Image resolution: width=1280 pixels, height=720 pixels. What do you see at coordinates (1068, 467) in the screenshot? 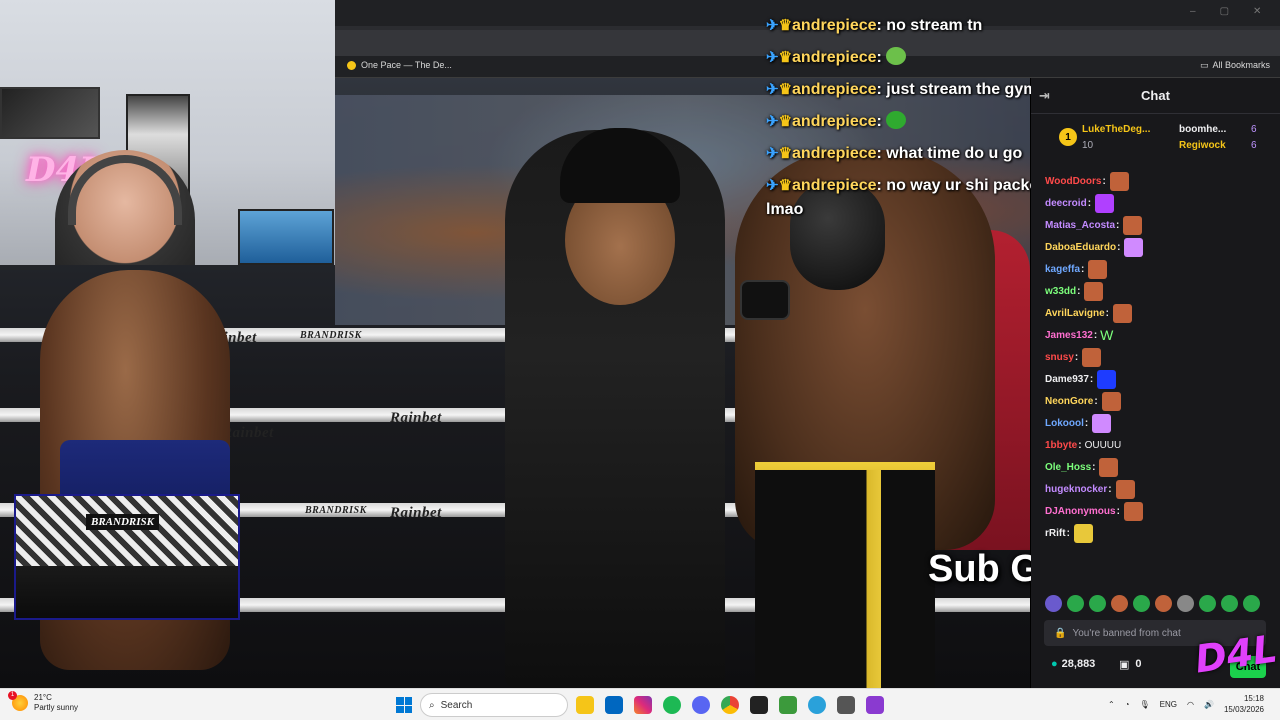
I see `chat-username: Ole_Hoss` at bounding box center [1068, 467].